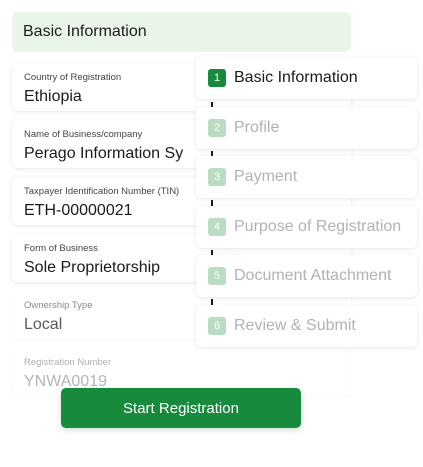 Image resolution: width=423 pixels, height=467 pixels. I want to click on section-header-title: Basic Information, so click(85, 31).